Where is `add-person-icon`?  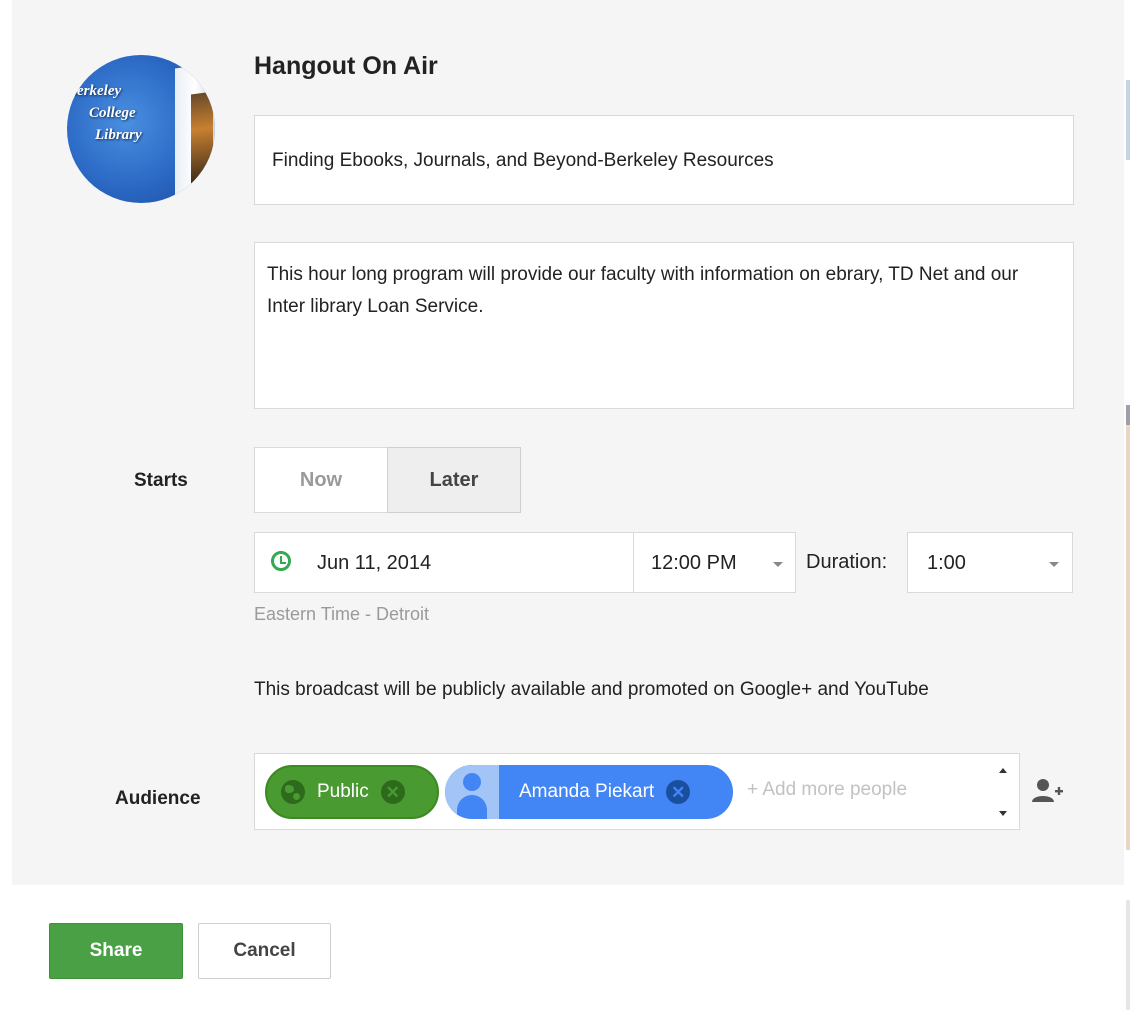
add-person-icon is located at coordinates (1047, 791).